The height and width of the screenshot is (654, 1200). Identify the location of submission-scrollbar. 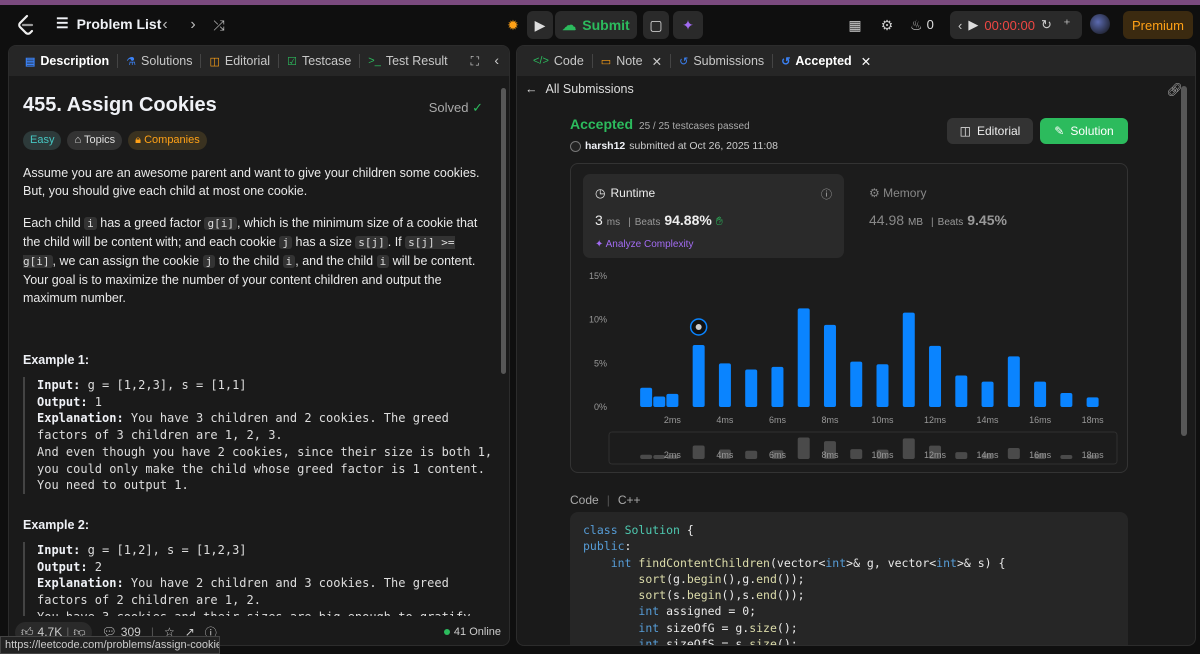
(1184, 261).